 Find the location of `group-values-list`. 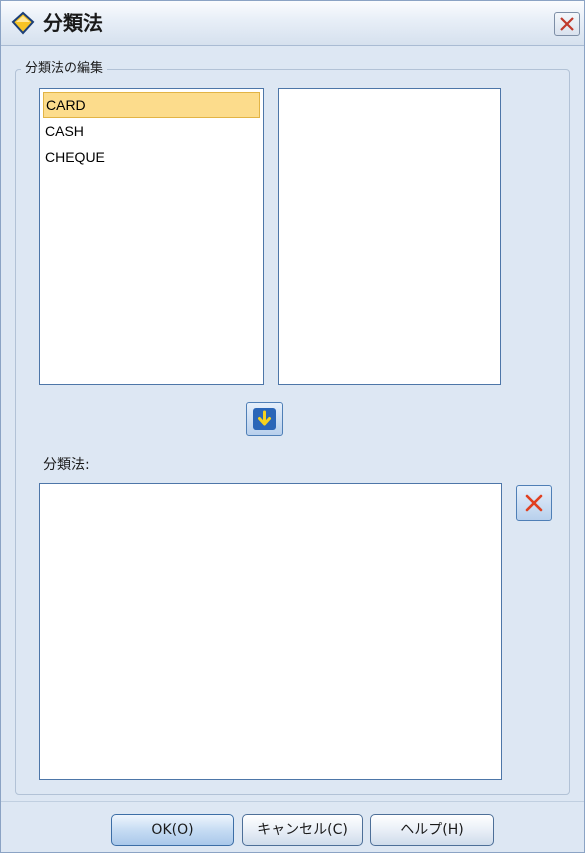

group-values-list is located at coordinates (389, 236).